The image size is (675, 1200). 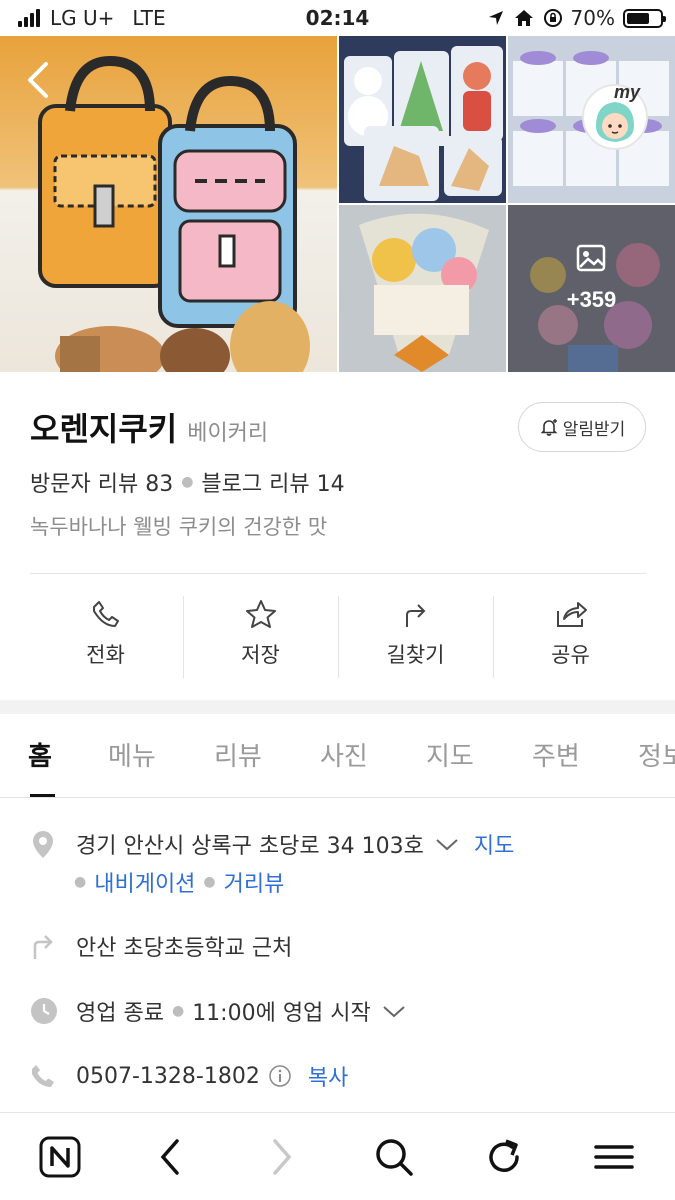 I want to click on address-row: 경기 안산시 상록구 초당로 34 103호 지도, so click(x=272, y=844).